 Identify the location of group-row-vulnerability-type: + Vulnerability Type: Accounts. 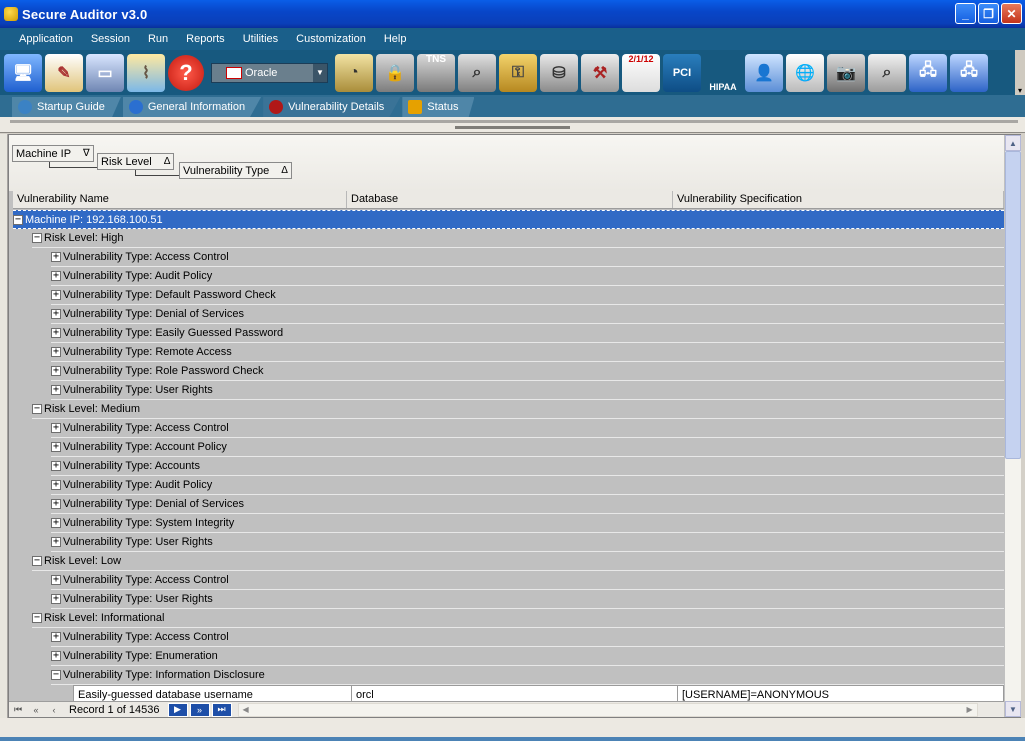
(527, 466).